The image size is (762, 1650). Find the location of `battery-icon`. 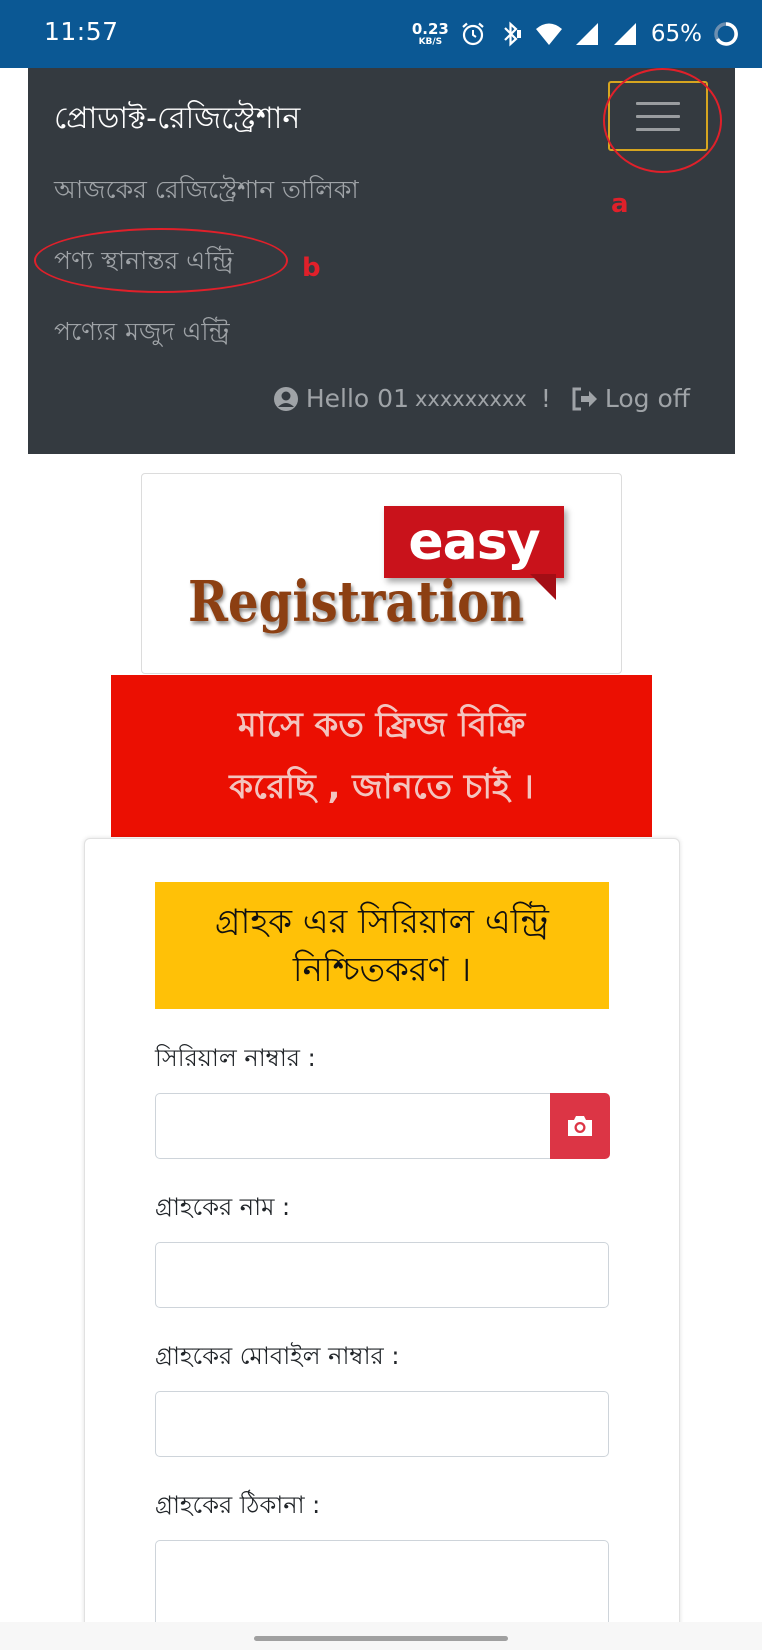

battery-icon is located at coordinates (726, 34).